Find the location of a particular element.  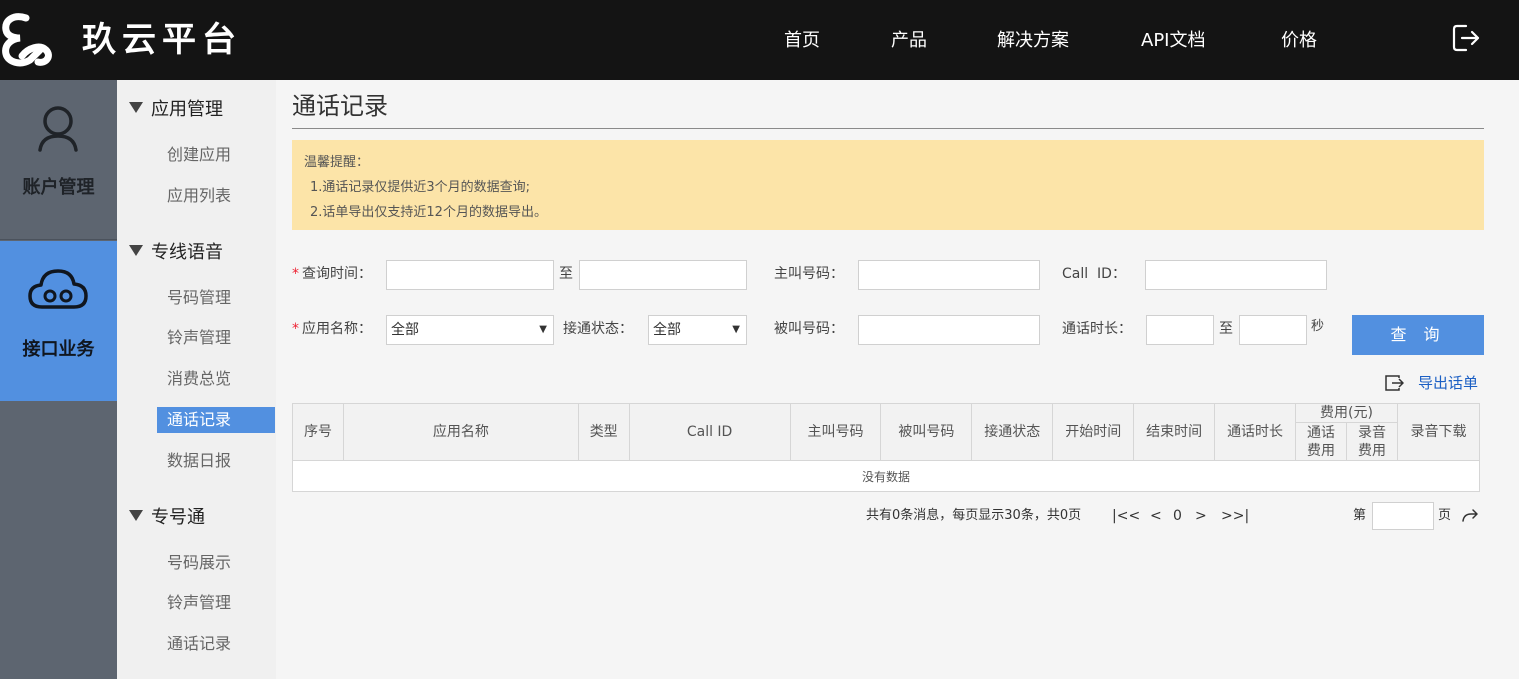

sidebar-api-business is located at coordinates (58, 321).